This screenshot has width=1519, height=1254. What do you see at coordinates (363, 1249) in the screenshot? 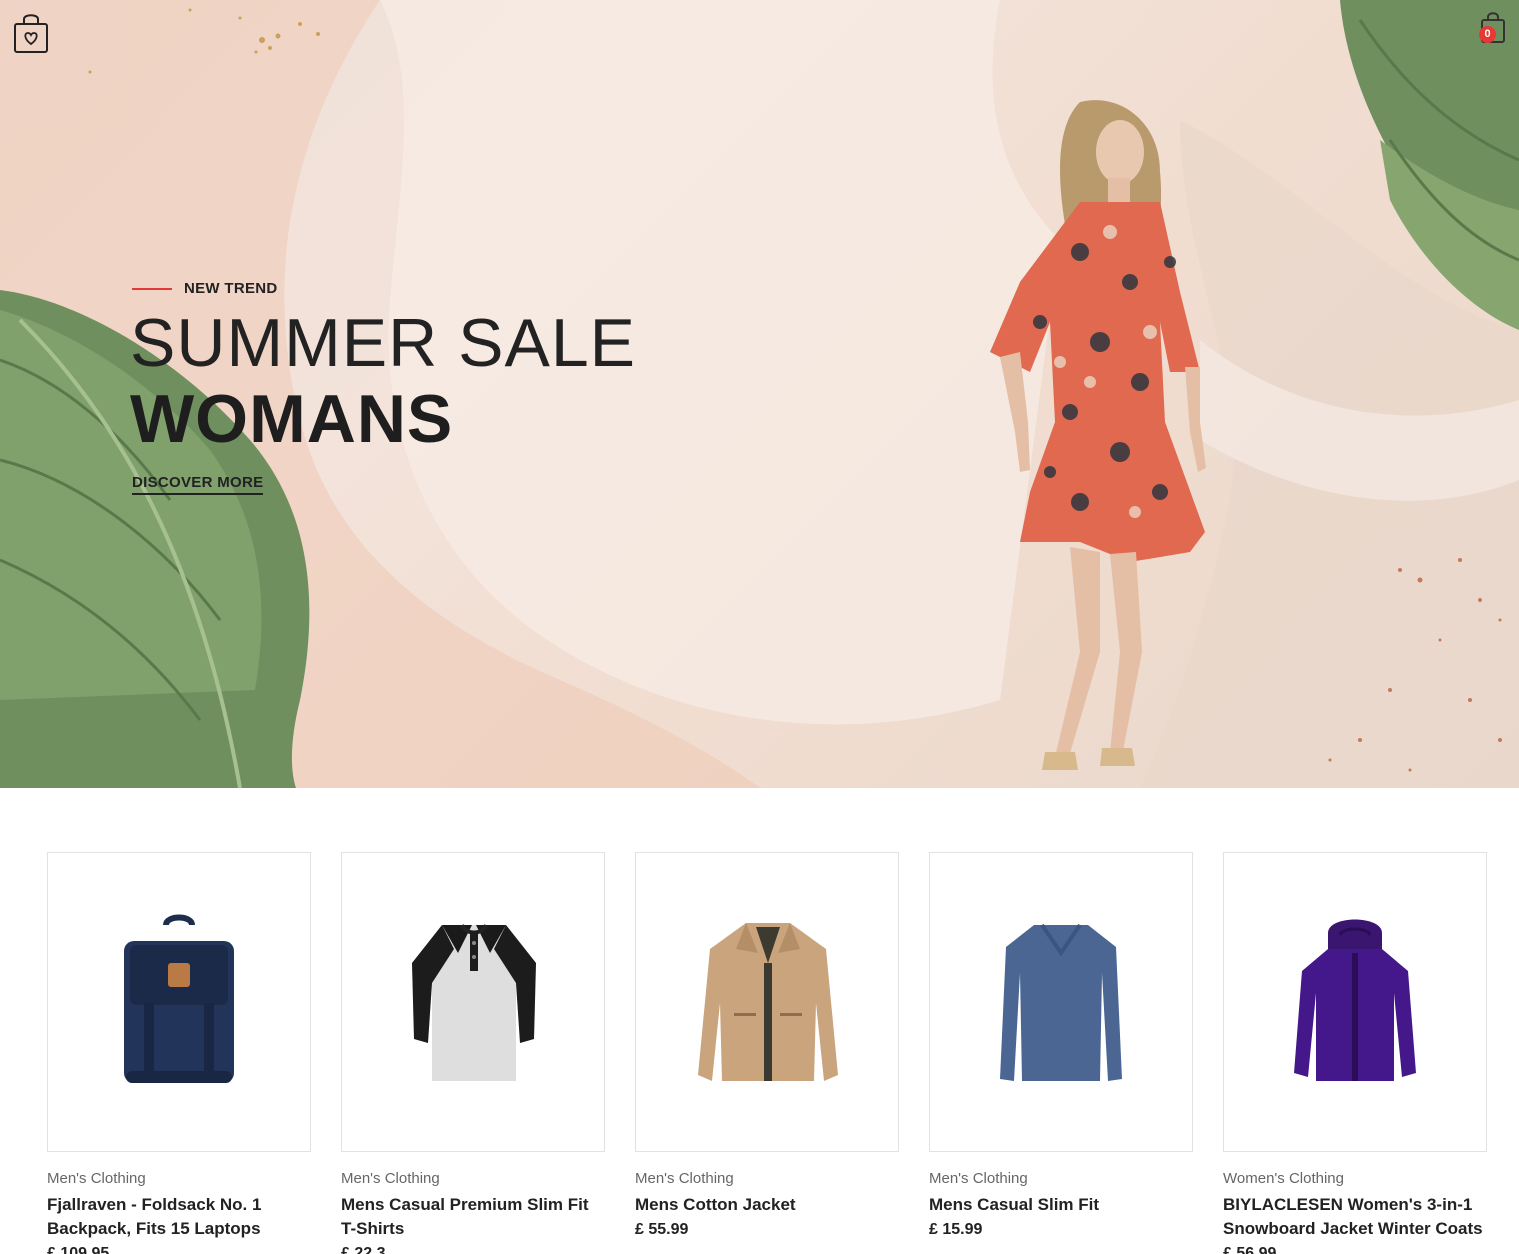
I see `product-price: £ 22.3` at bounding box center [363, 1249].